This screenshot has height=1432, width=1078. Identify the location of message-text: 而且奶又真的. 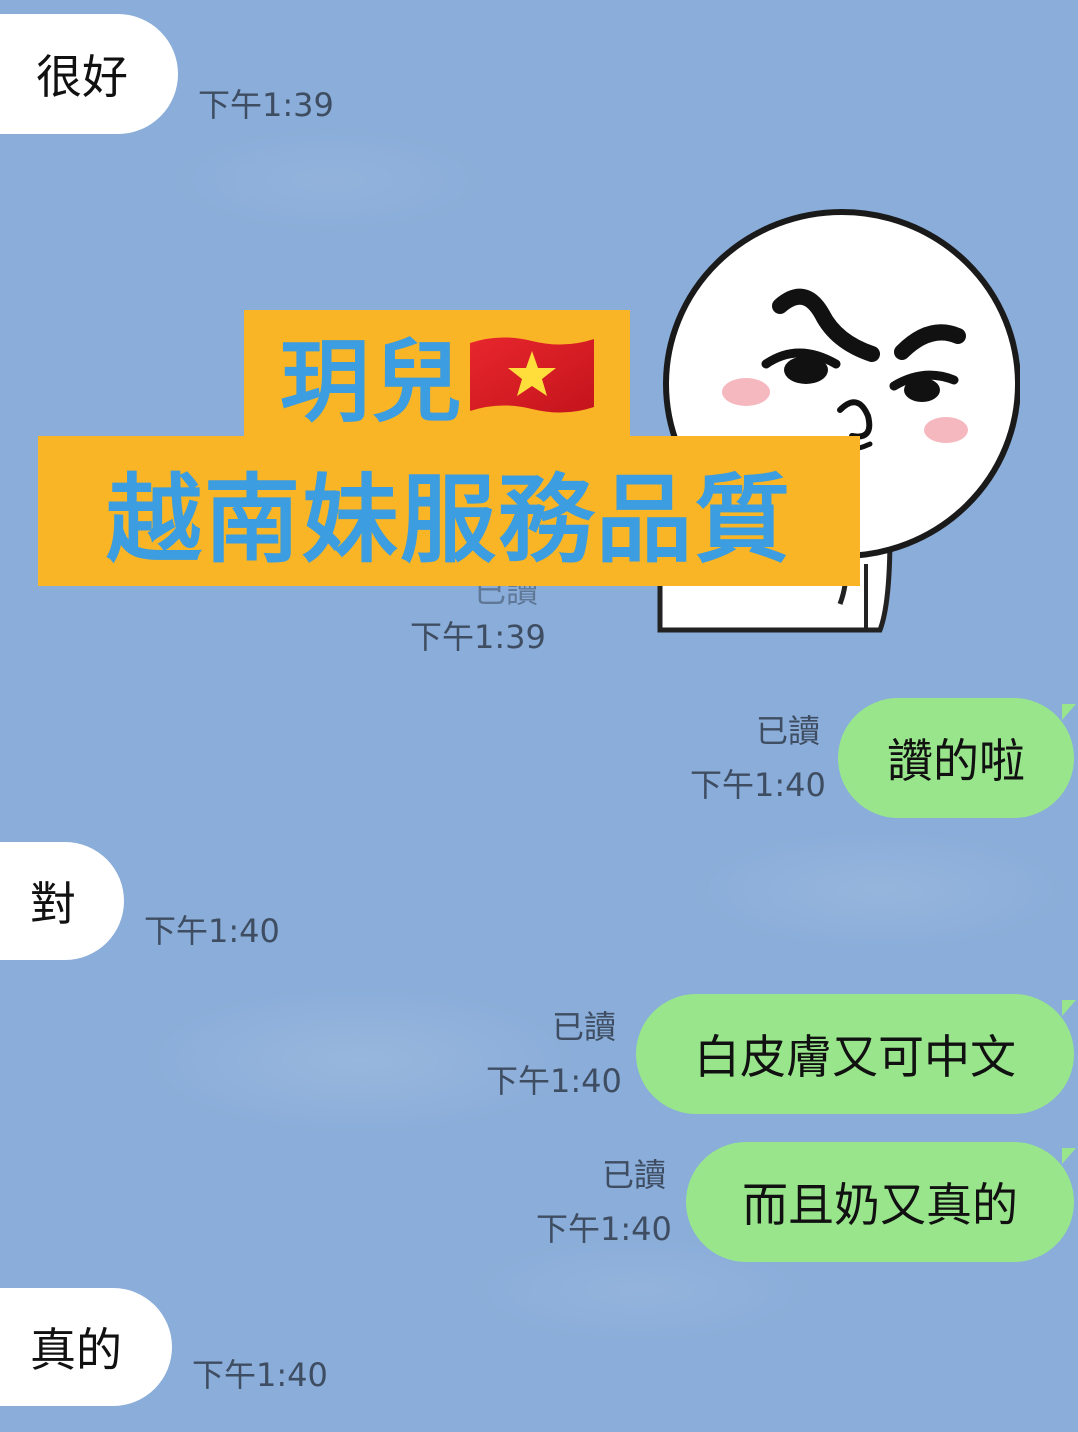
(880, 1205).